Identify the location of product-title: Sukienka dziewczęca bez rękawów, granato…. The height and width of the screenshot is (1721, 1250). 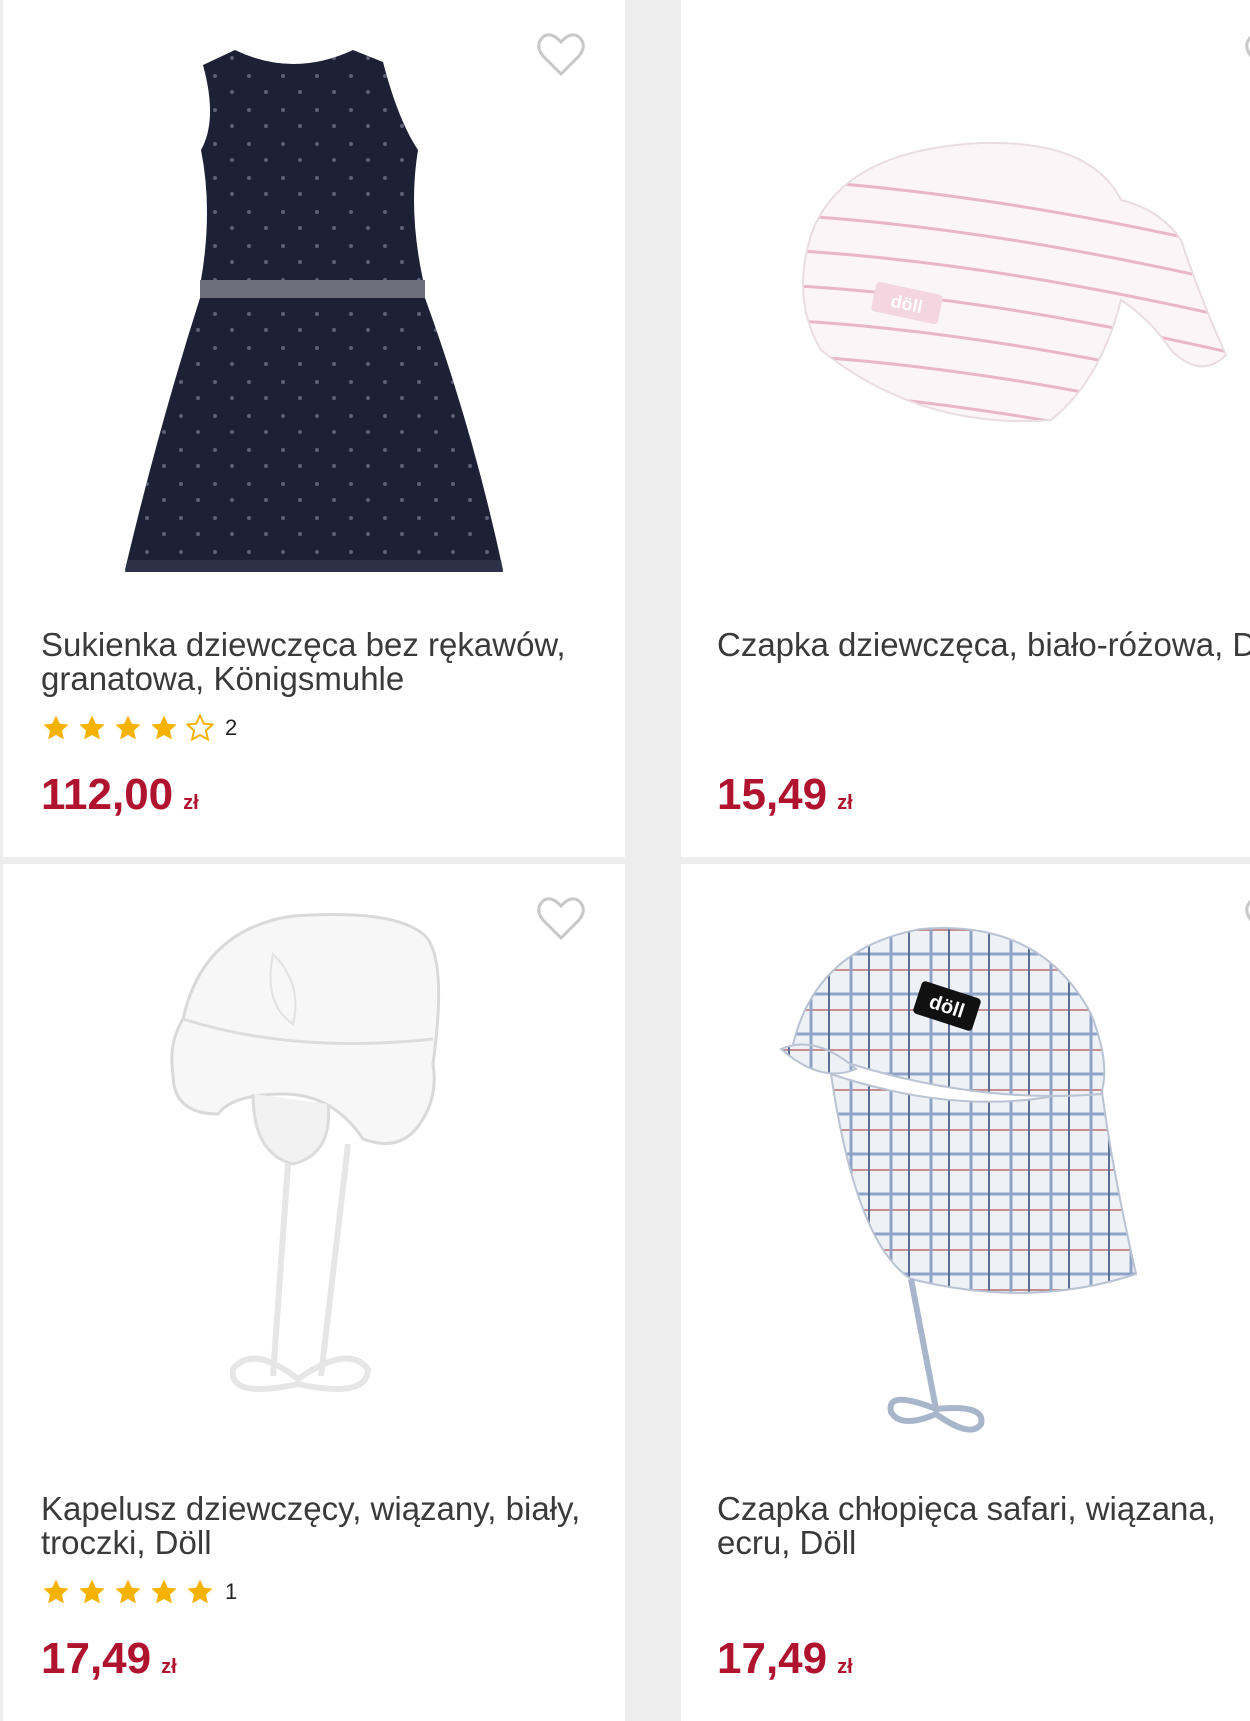
(321, 662).